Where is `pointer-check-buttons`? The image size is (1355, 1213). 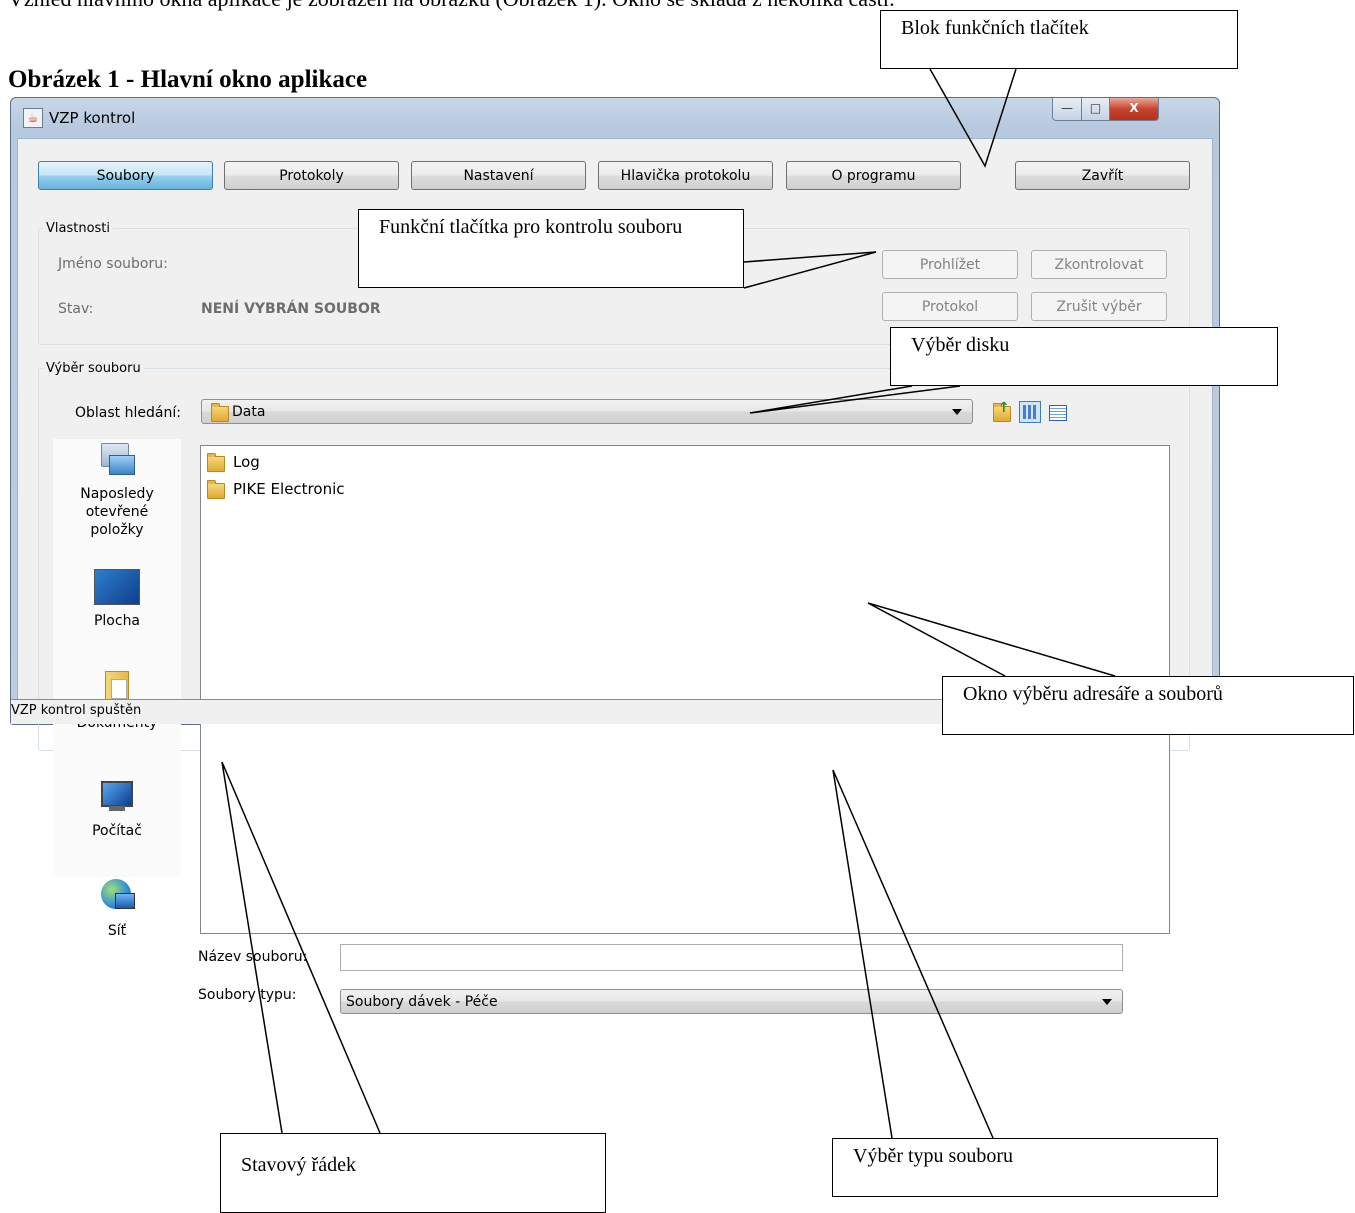 pointer-check-buttons is located at coordinates (810, 270).